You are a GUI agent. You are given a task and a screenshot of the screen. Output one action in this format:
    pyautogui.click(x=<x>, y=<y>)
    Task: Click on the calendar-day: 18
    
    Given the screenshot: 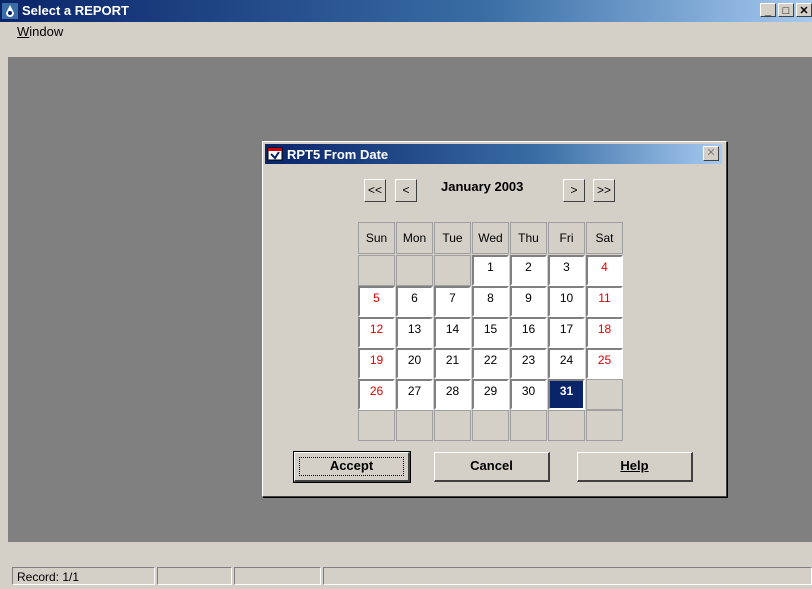 What is the action you would take?
    pyautogui.click(x=604, y=332)
    